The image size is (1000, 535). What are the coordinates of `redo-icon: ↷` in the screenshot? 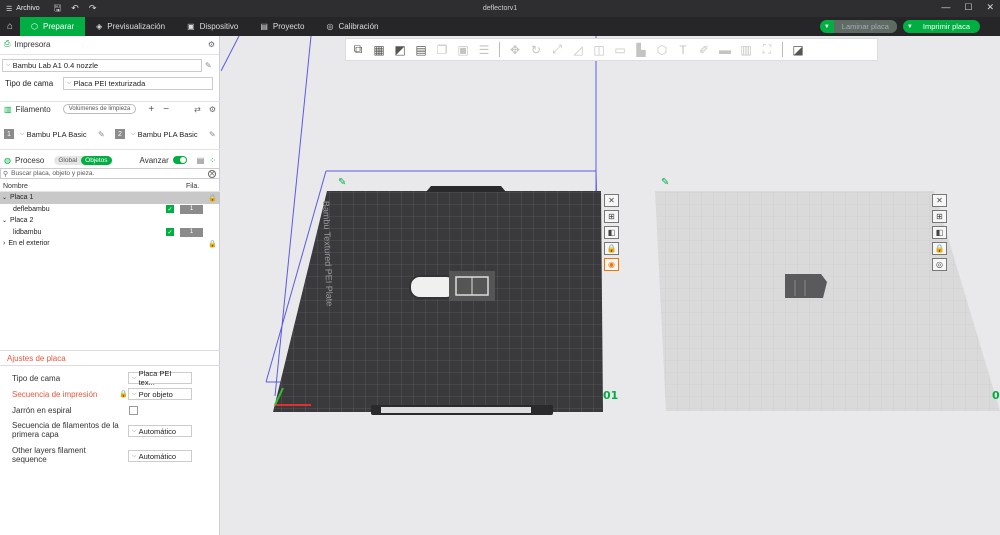 It's located at (93, 8).